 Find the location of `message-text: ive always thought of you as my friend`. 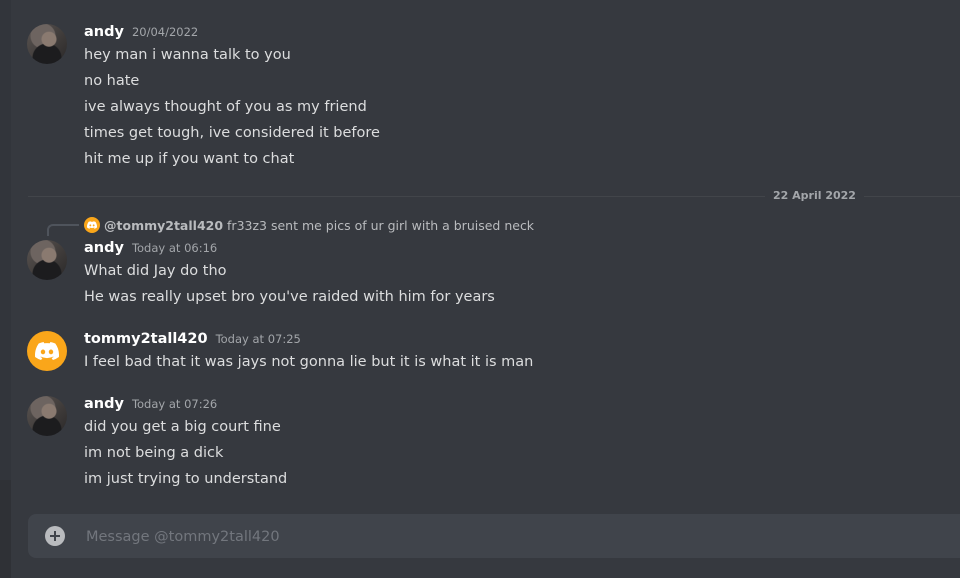

message-text: ive always thought of you as my friend is located at coordinates (225, 107).